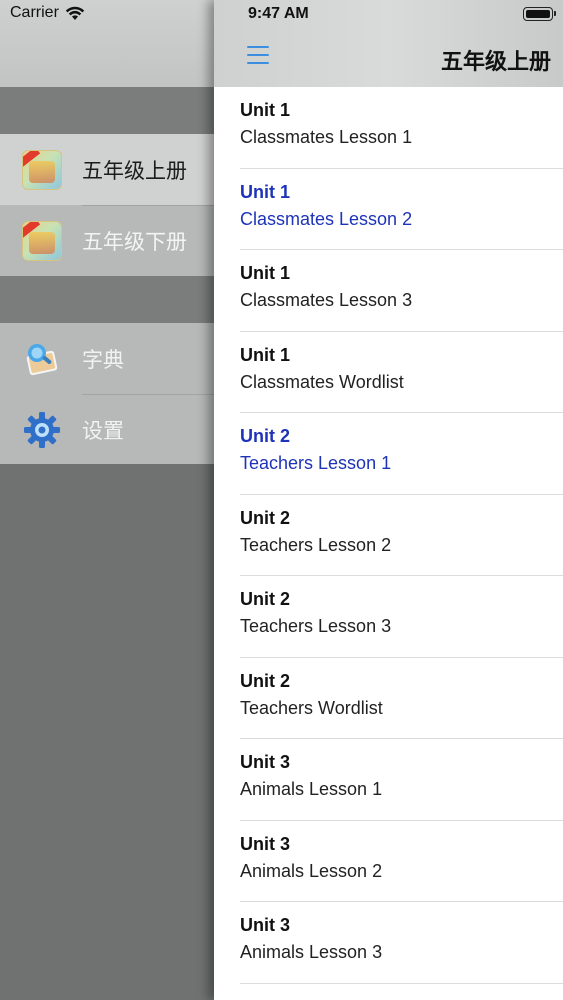 The width and height of the screenshot is (563, 1000). Describe the element at coordinates (539, 14) in the screenshot. I see `battery-icon` at that location.